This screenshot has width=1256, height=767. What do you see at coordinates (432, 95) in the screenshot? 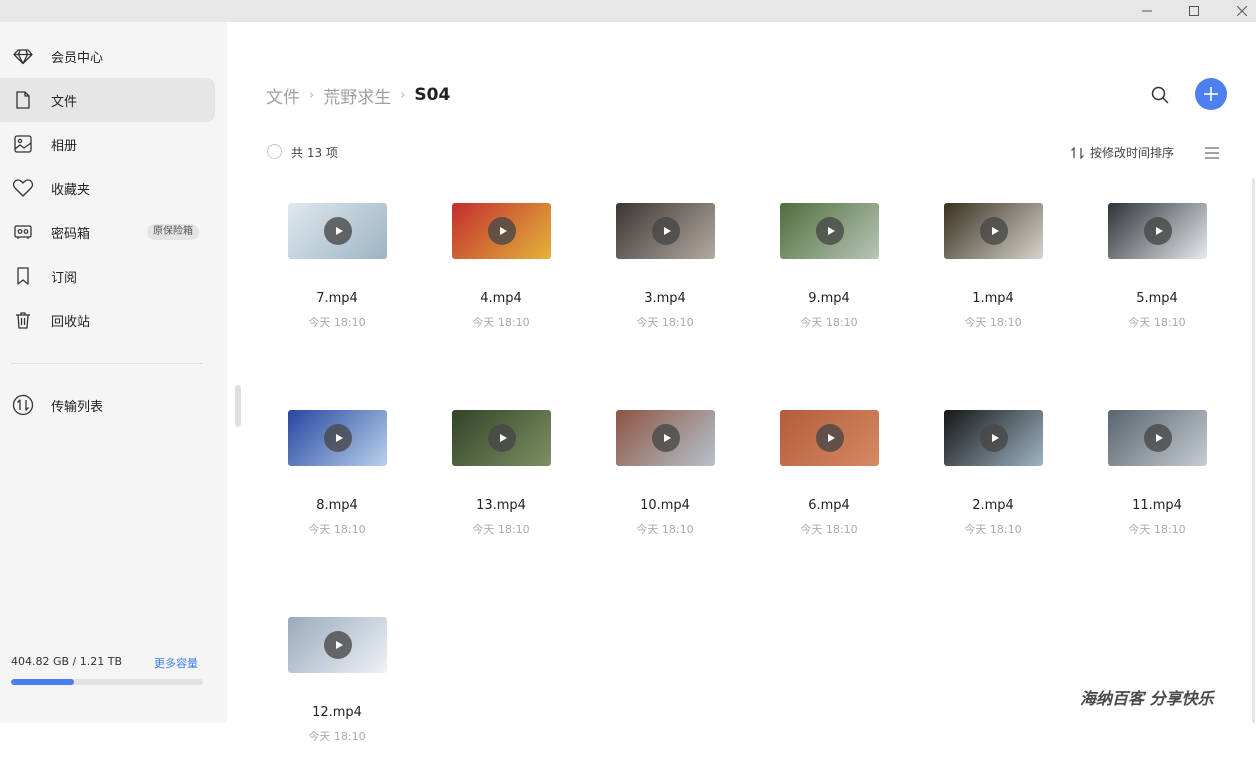
I see `breadcrumb-current: S04` at bounding box center [432, 95].